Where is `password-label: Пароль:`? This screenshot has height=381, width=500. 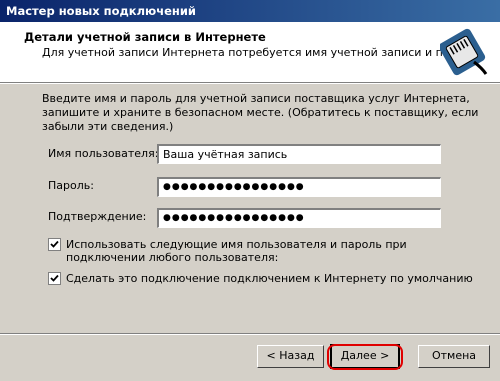
password-label: Пароль: is located at coordinates (71, 185).